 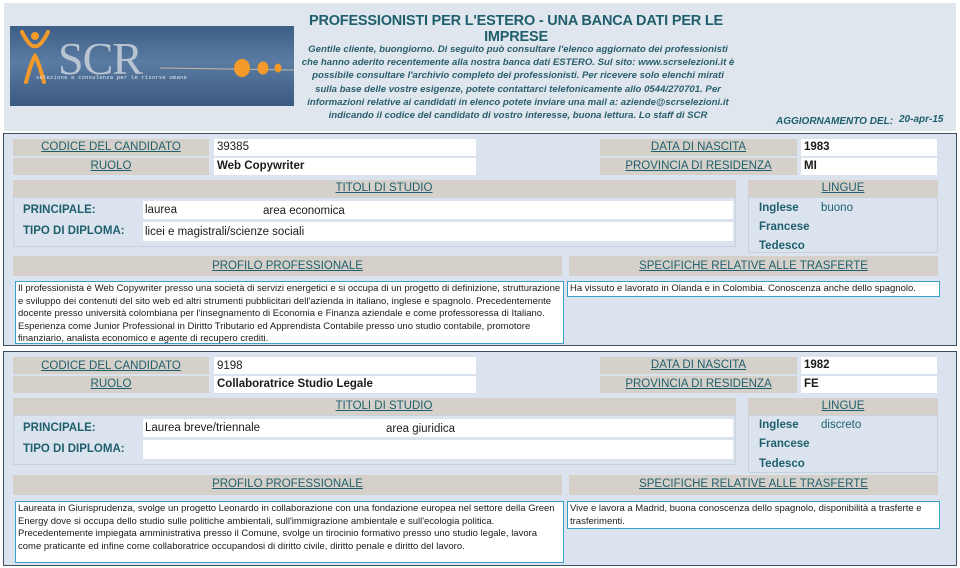 I want to click on update-label: AGGIORNAMENTO DEL:, so click(x=835, y=121).